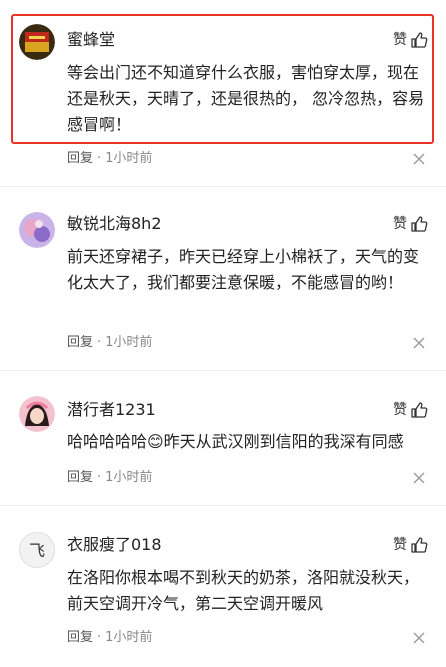  Describe the element at coordinates (235, 441) in the screenshot. I see `comment-text: 哈哈哈哈哈😊昨天从武汉刚到信阳的我深有同感` at that location.